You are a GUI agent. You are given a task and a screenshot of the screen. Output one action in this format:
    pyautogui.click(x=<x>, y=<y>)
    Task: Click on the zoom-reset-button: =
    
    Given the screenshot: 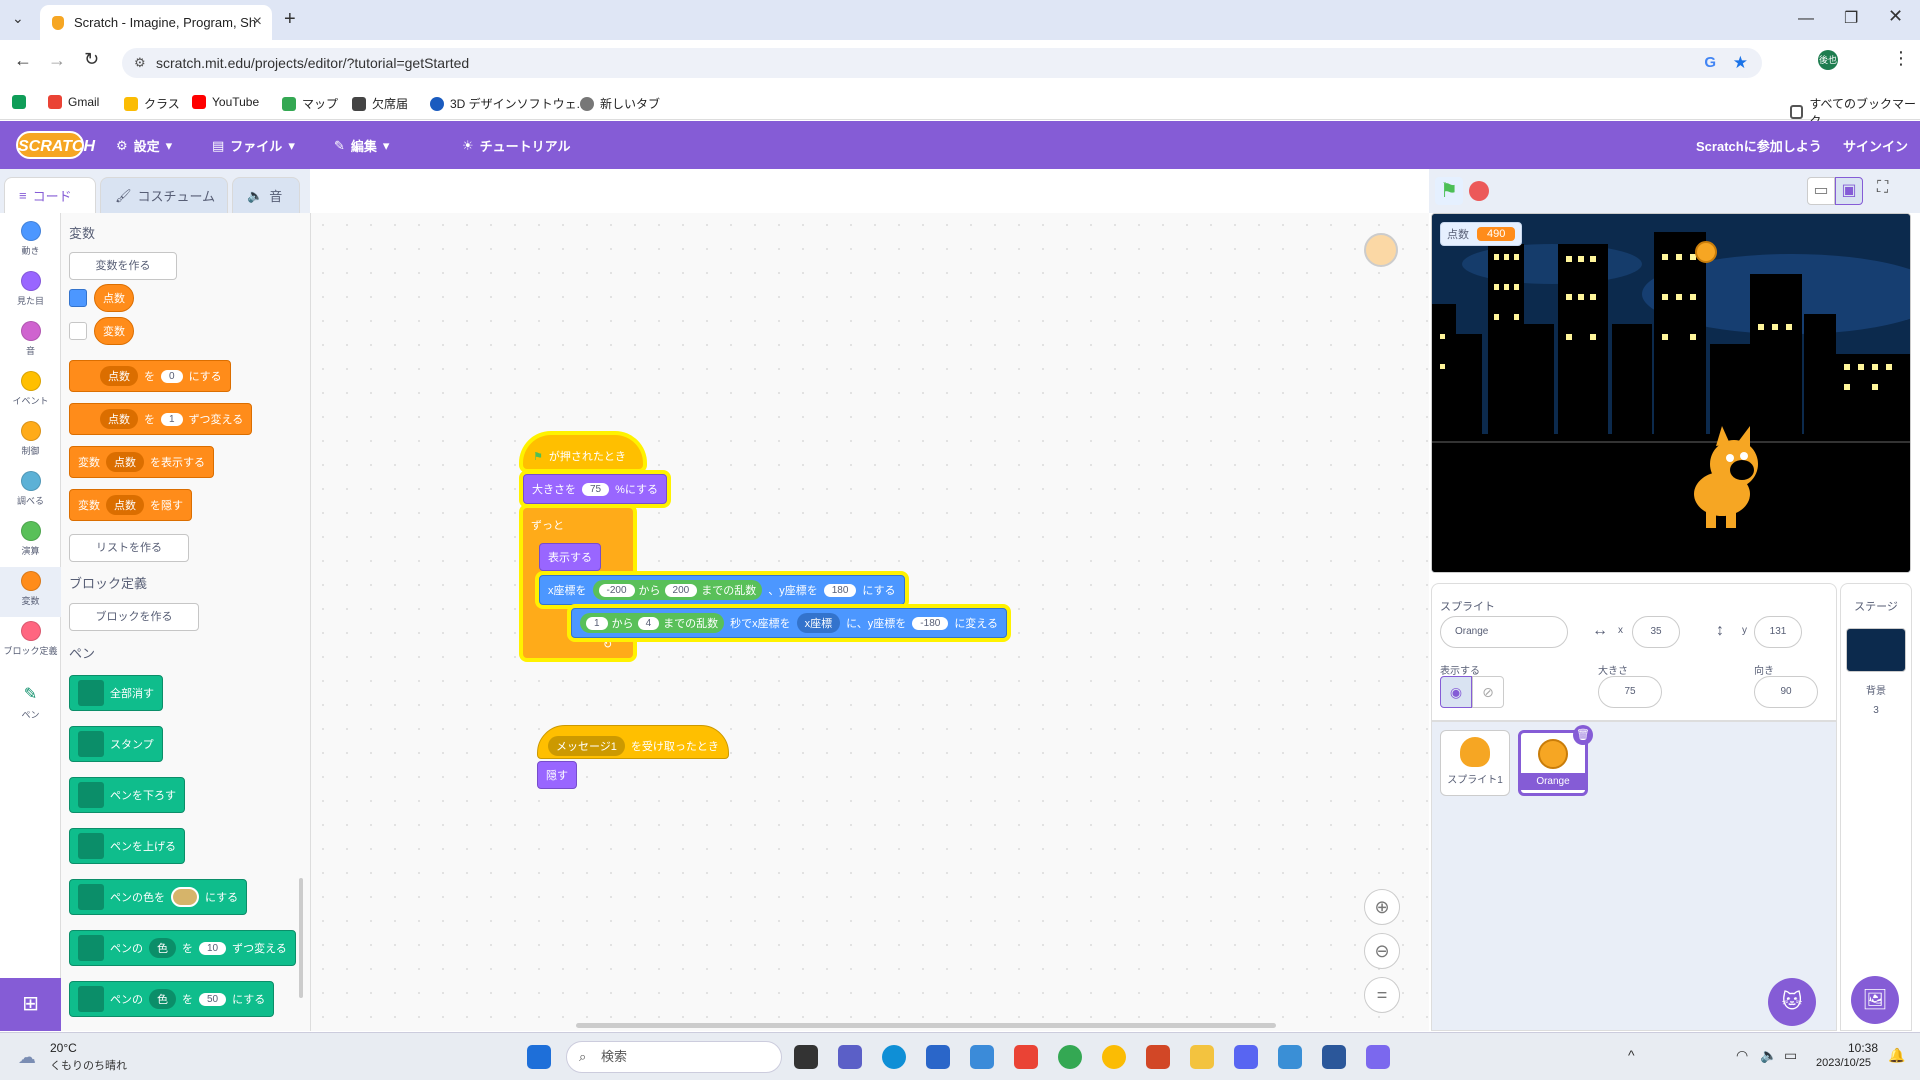 What is the action you would take?
    pyautogui.click(x=1382, y=995)
    